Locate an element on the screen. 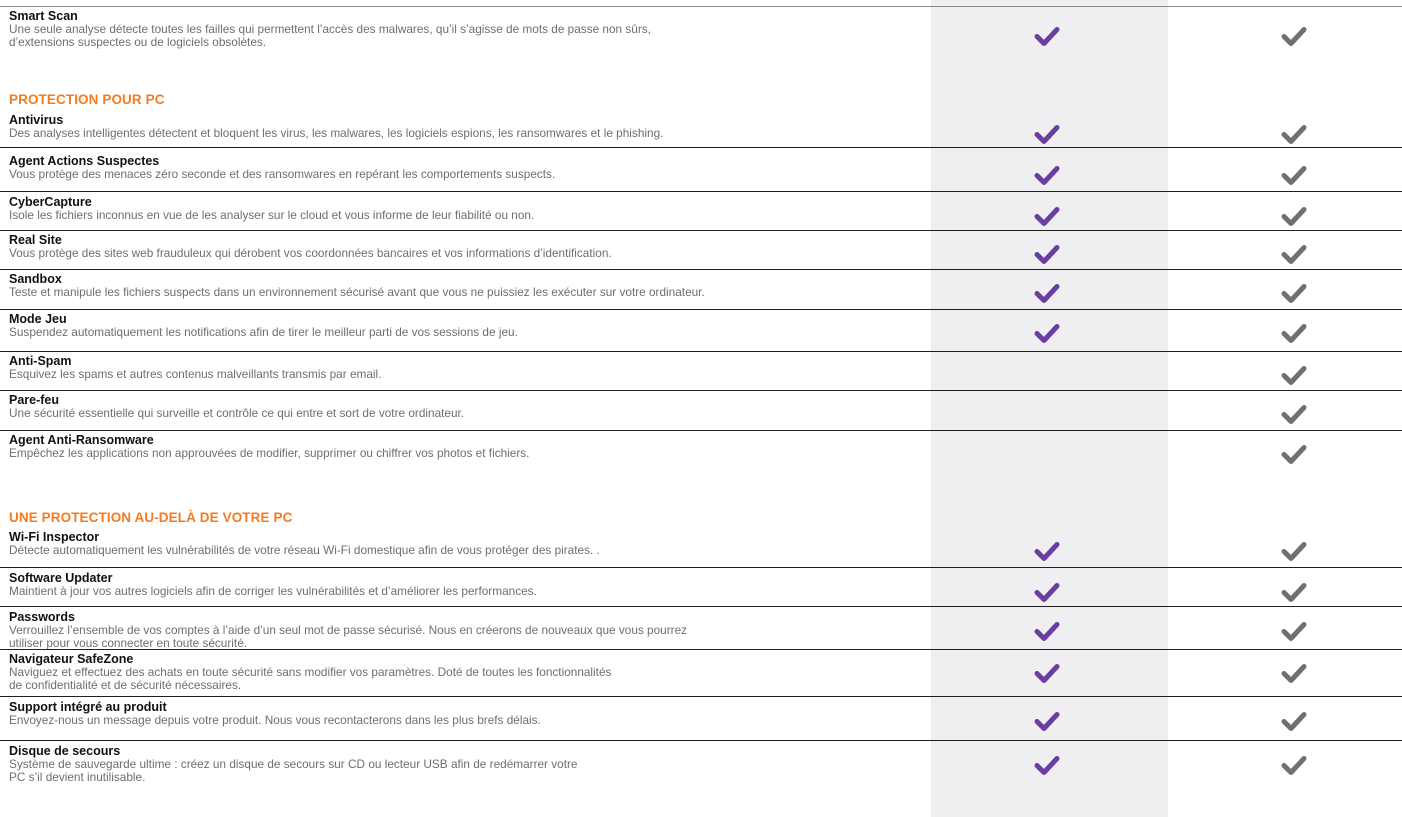 The height and width of the screenshot is (817, 1402). feature-title: Sandbox is located at coordinates (35, 279).